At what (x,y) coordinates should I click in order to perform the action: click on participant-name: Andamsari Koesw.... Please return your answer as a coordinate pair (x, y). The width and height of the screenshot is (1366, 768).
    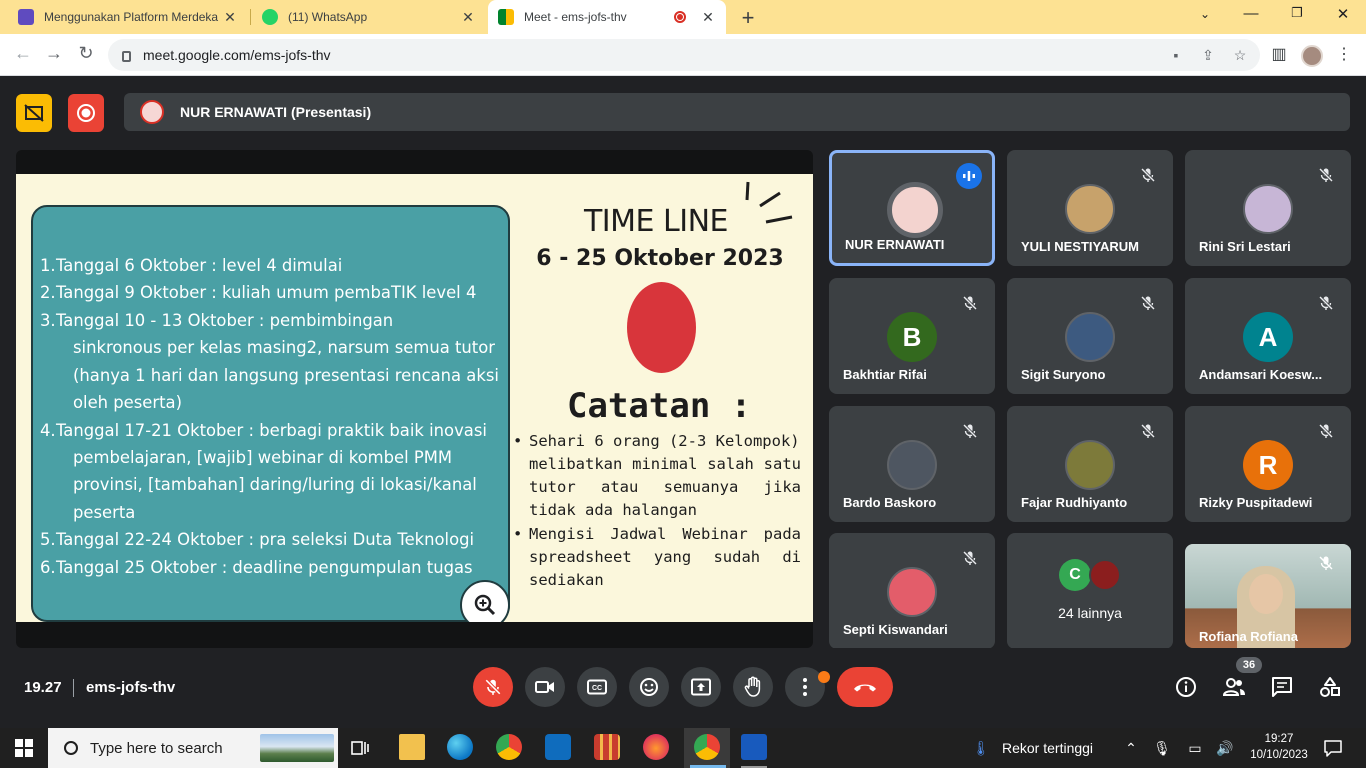
    Looking at the image, I should click on (1261, 374).